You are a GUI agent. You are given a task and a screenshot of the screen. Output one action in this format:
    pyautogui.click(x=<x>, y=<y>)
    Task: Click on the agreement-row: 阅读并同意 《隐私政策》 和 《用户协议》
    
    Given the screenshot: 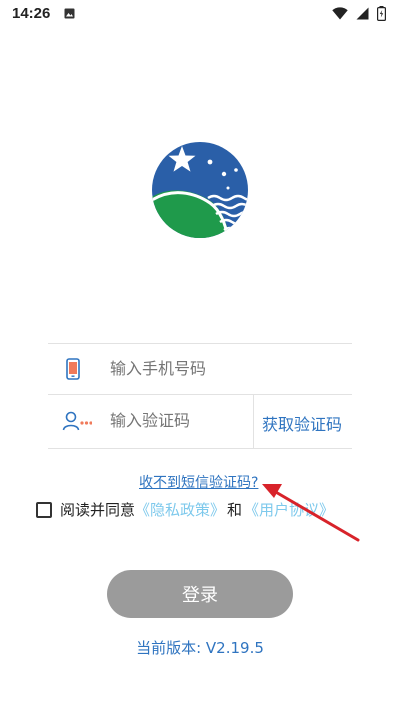 What is the action you would take?
    pyautogui.click(x=185, y=509)
    